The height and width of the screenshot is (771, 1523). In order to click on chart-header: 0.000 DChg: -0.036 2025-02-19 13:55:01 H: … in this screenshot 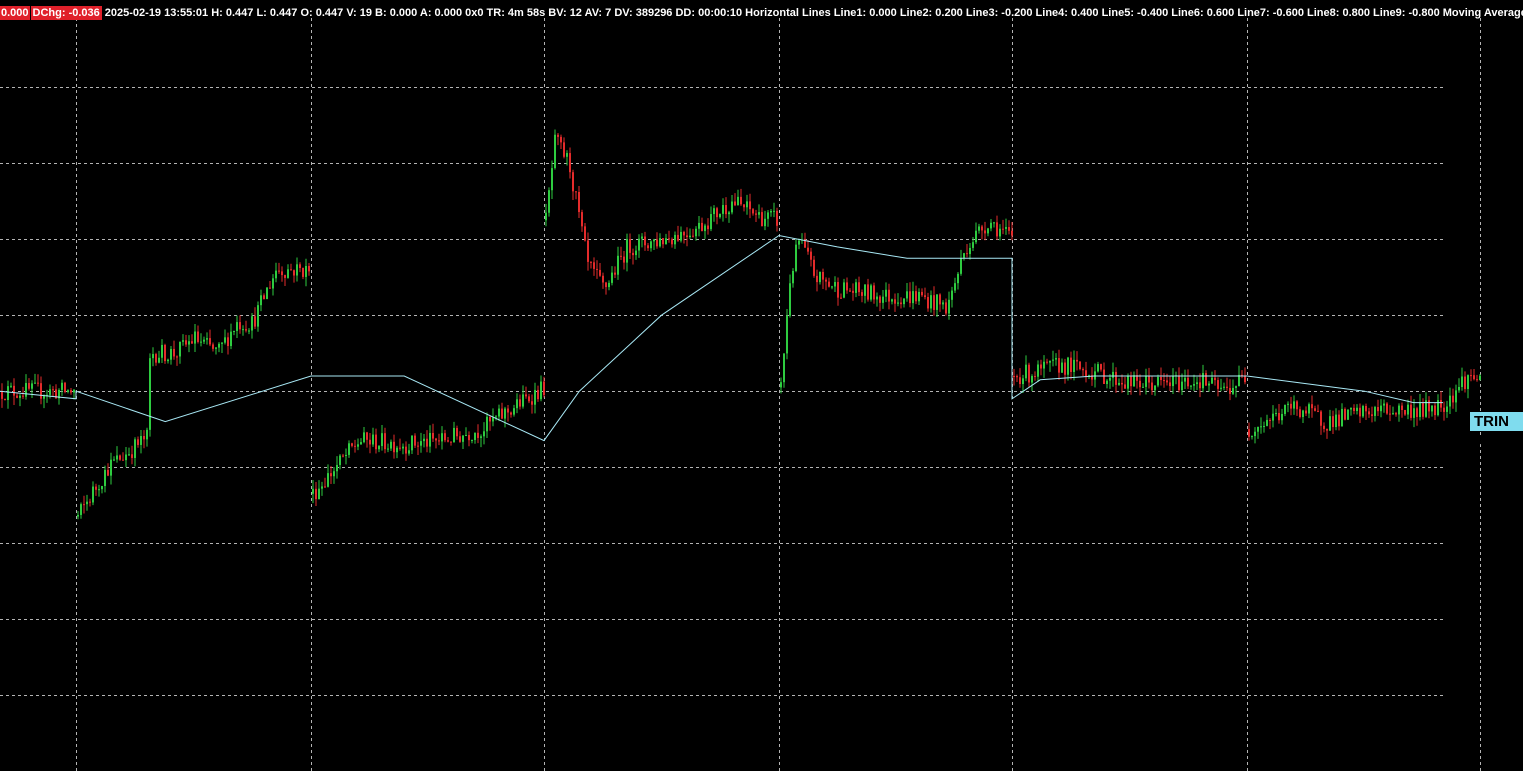, I will do `click(761, 13)`.